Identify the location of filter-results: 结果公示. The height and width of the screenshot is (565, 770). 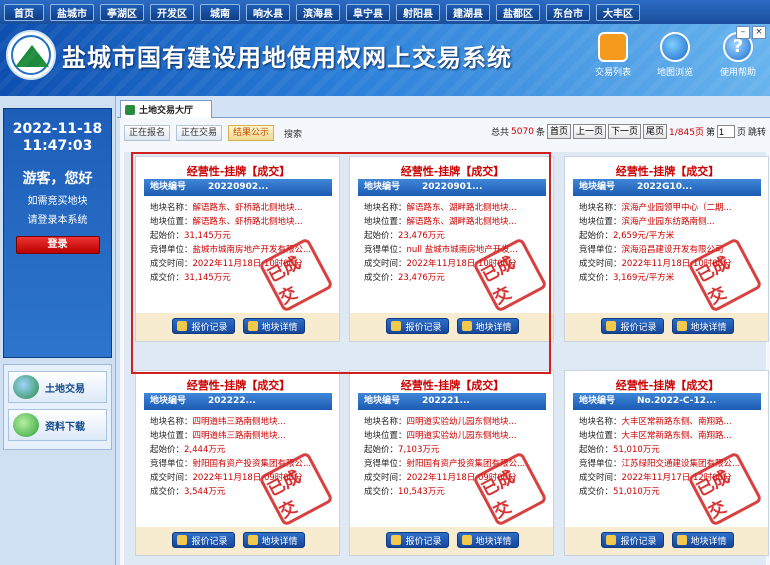
(251, 133).